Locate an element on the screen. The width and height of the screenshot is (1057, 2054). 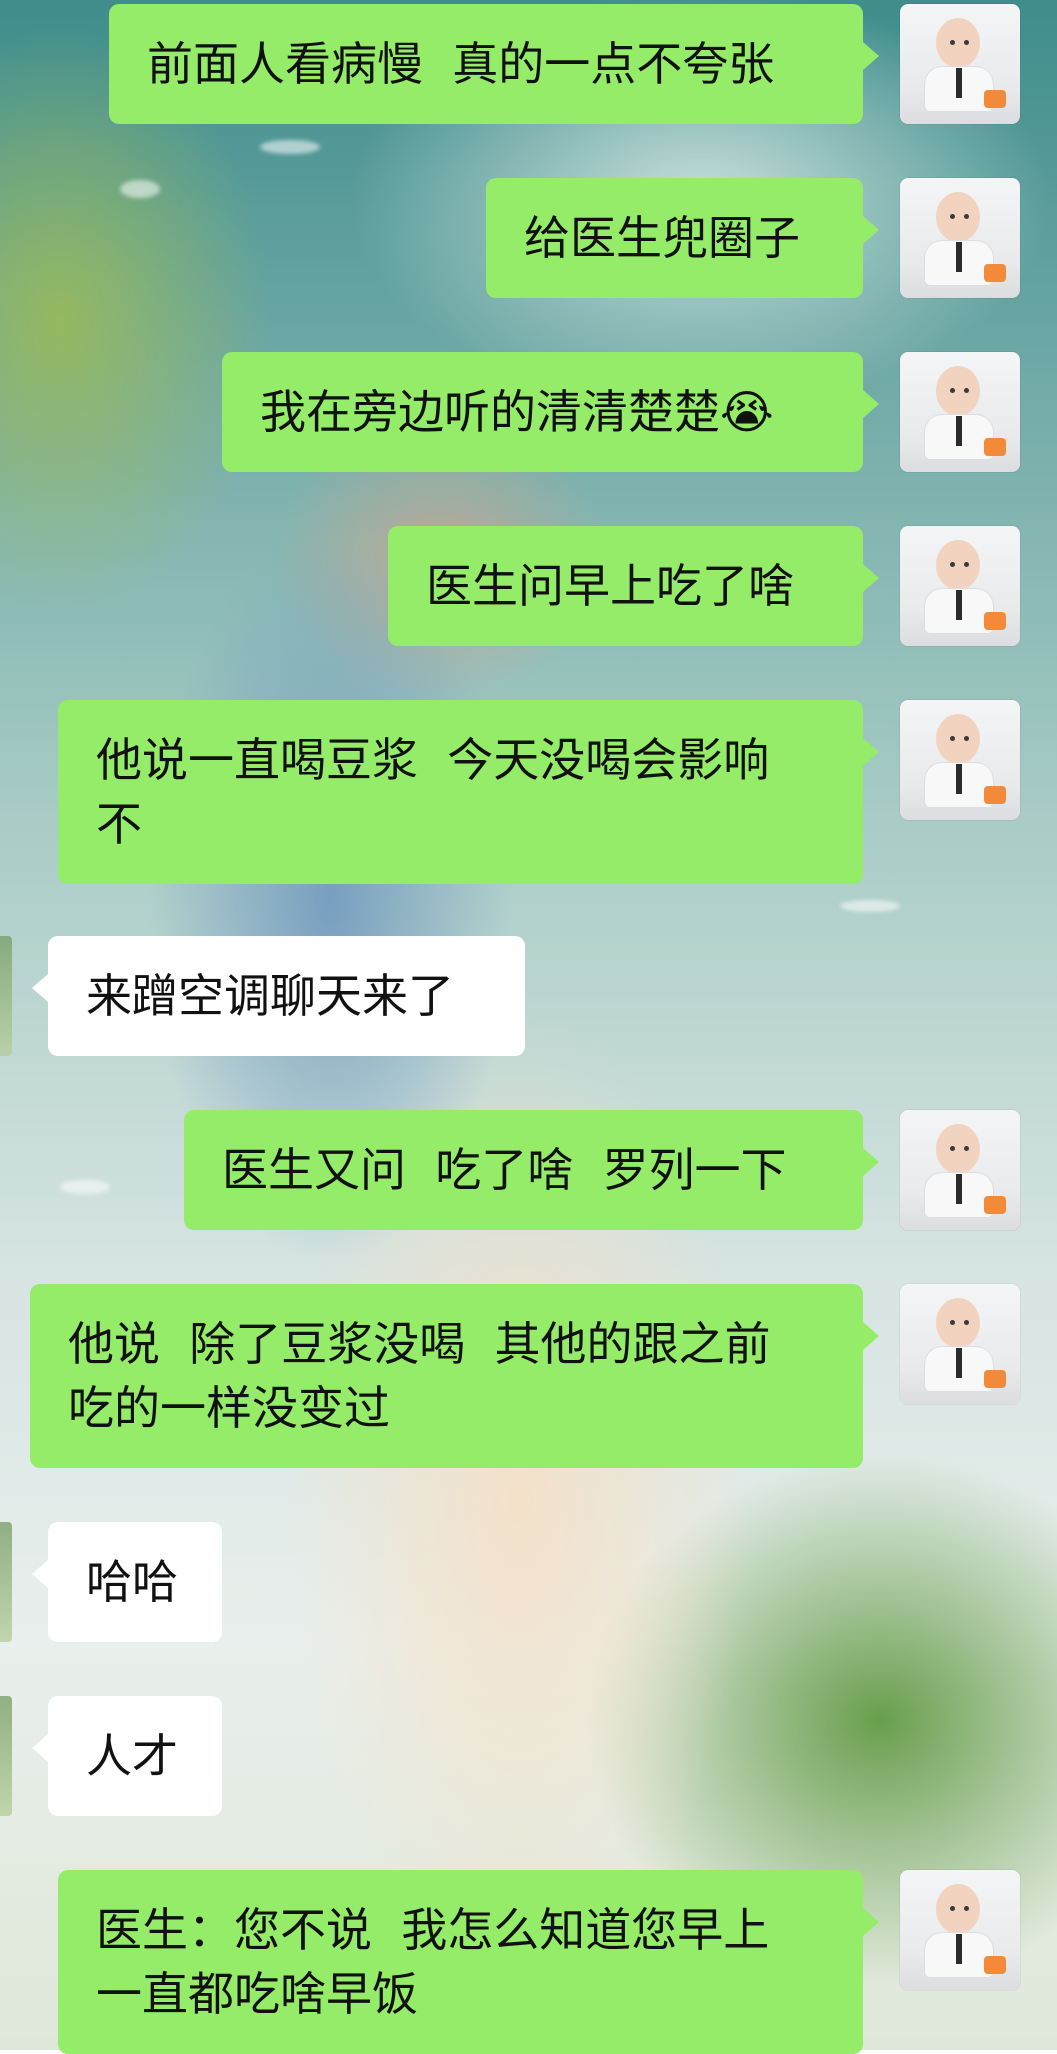
message-bubble-outgoing: 我在旁边听的清清楚楚😭 is located at coordinates (550, 412).